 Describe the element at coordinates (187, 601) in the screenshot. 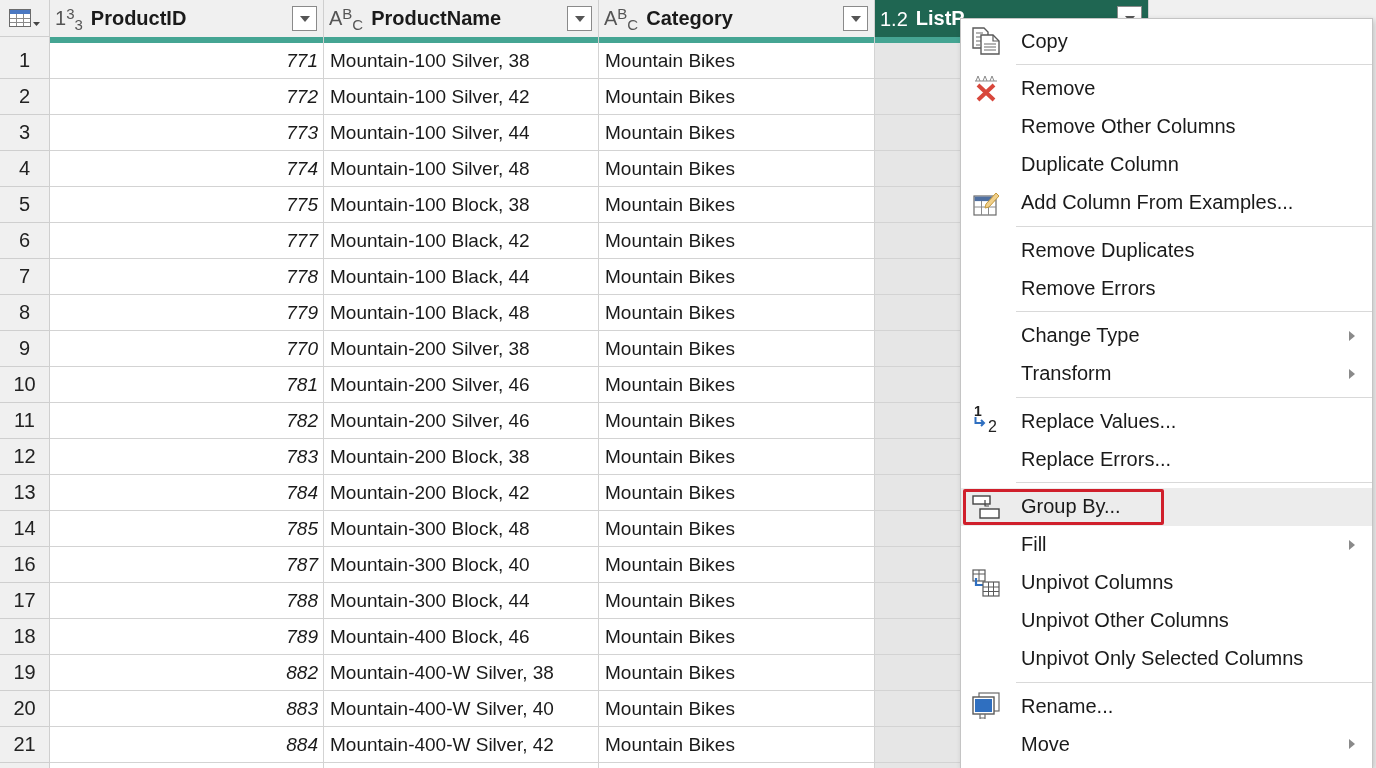

I see `table-cell: 788` at that location.